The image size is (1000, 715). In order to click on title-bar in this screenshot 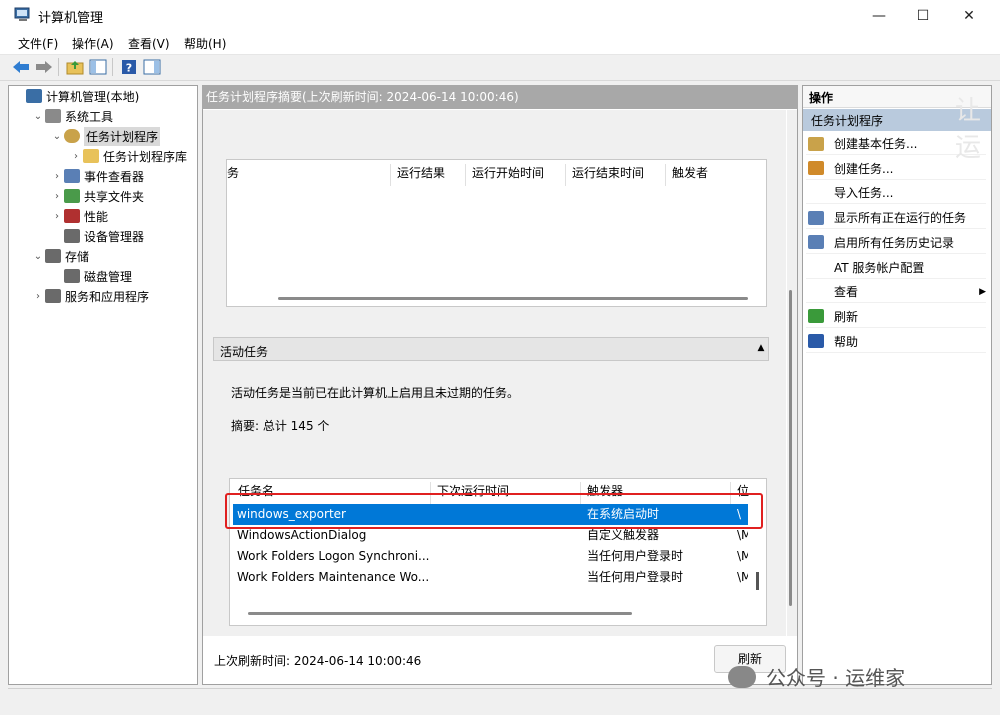, I will do `click(500, 16)`.